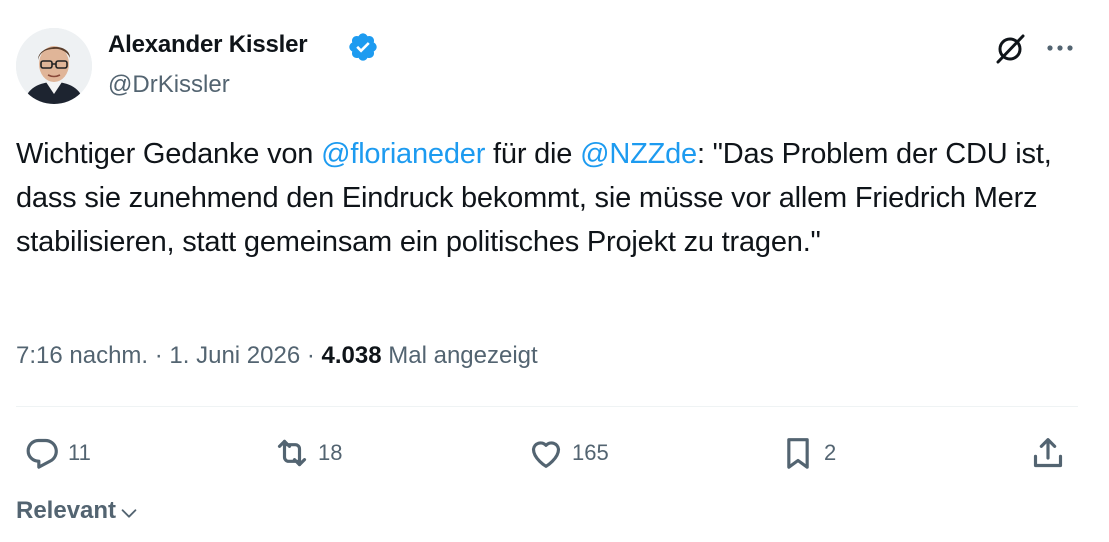 The width and height of the screenshot is (1109, 542). I want to click on reply-icon, so click(42, 453).